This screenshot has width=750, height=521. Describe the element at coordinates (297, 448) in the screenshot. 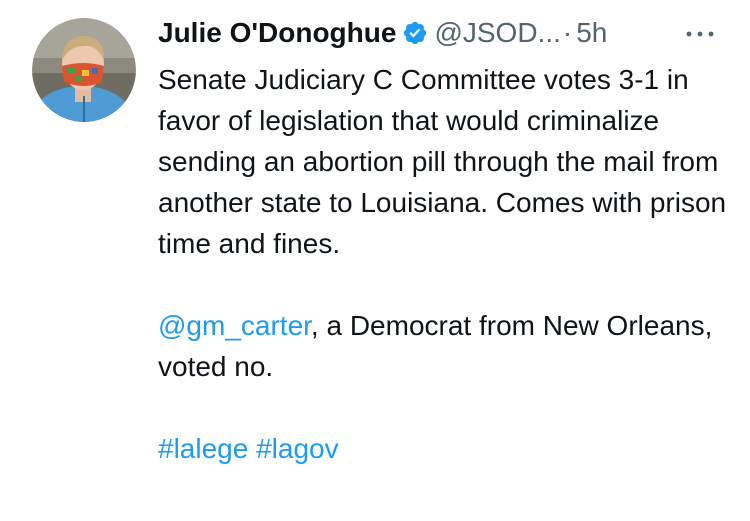

I see `hashtag-link-lagov: #lagov` at that location.